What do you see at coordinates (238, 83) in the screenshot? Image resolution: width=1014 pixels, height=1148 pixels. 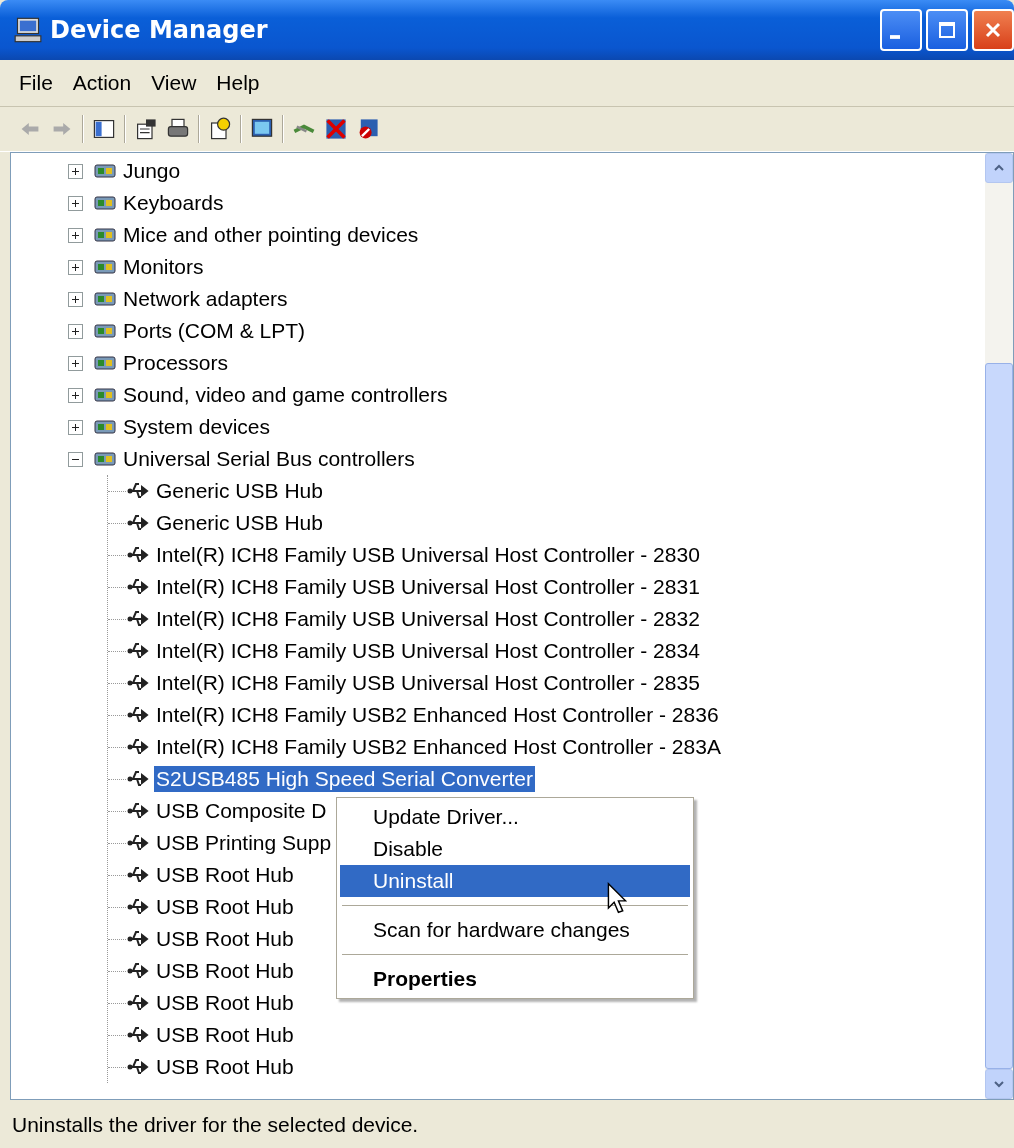 I see `menu-item: Help` at bounding box center [238, 83].